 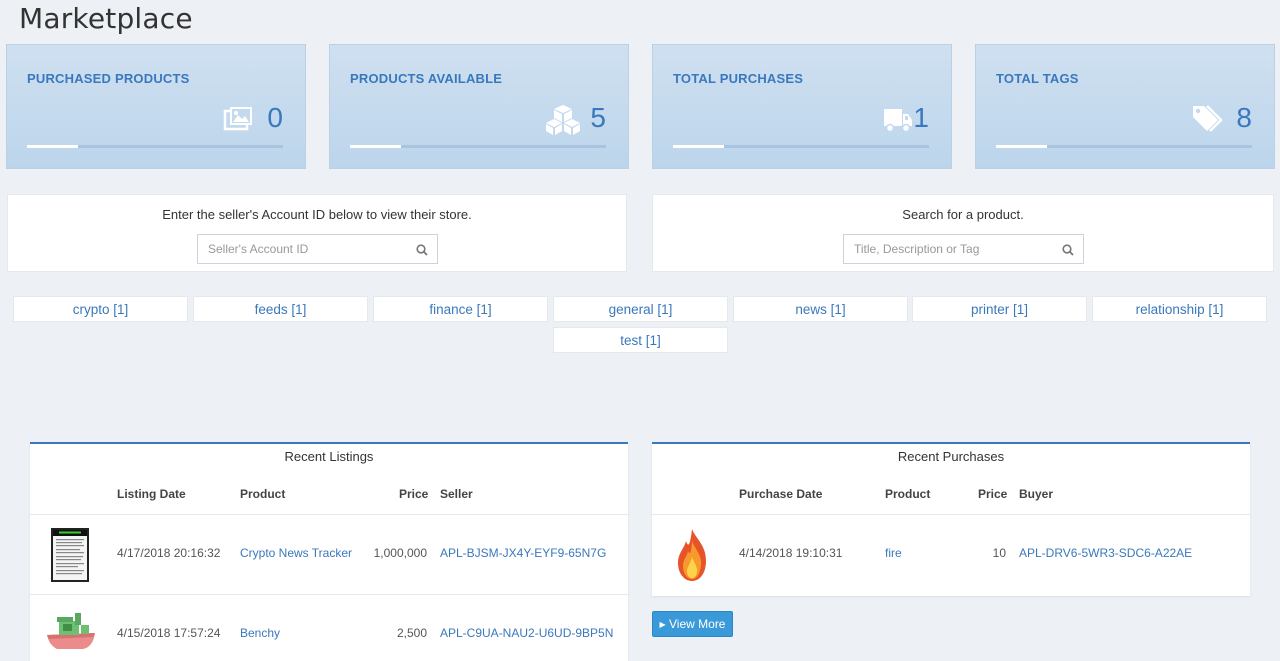 What do you see at coordinates (169, 553) in the screenshot?
I see `listing-date: 4/17/2018 20:16:32` at bounding box center [169, 553].